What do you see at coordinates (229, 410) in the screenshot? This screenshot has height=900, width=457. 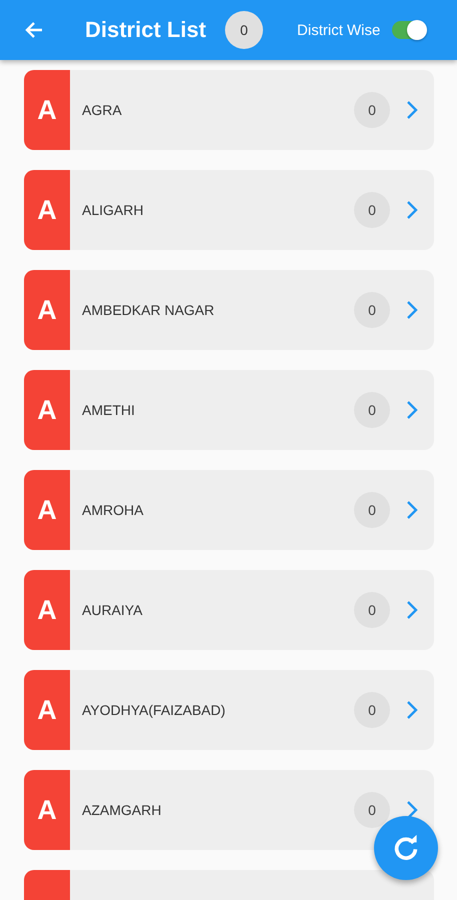 I see `district-card: A AMETHI 0` at bounding box center [229, 410].